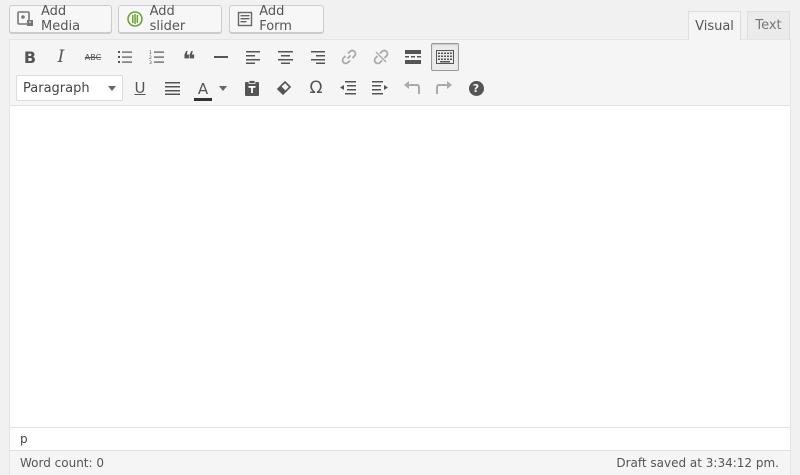  I want to click on element-path-item: p, so click(24, 439).